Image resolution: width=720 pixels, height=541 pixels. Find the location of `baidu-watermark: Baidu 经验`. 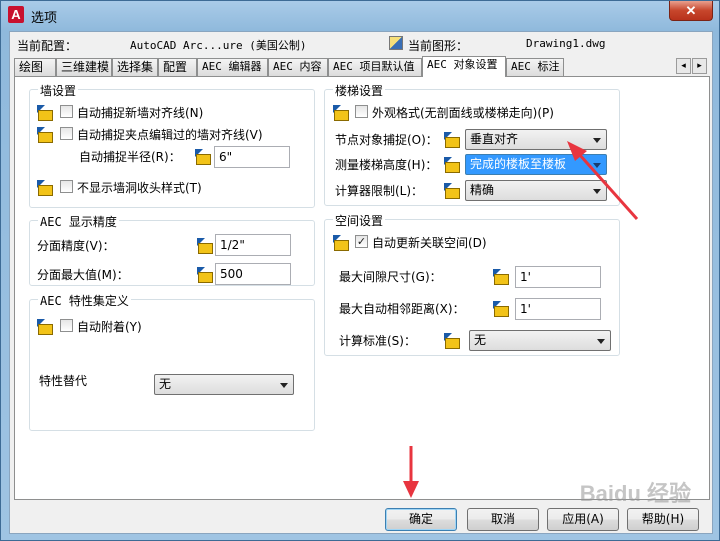

baidu-watermark: Baidu 经验 is located at coordinates (635, 493).